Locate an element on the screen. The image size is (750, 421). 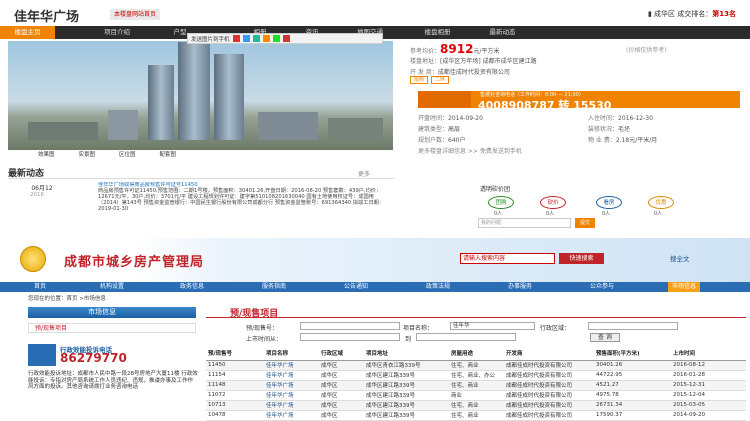
news-date: 06月12 is located at coordinates (42, 188).